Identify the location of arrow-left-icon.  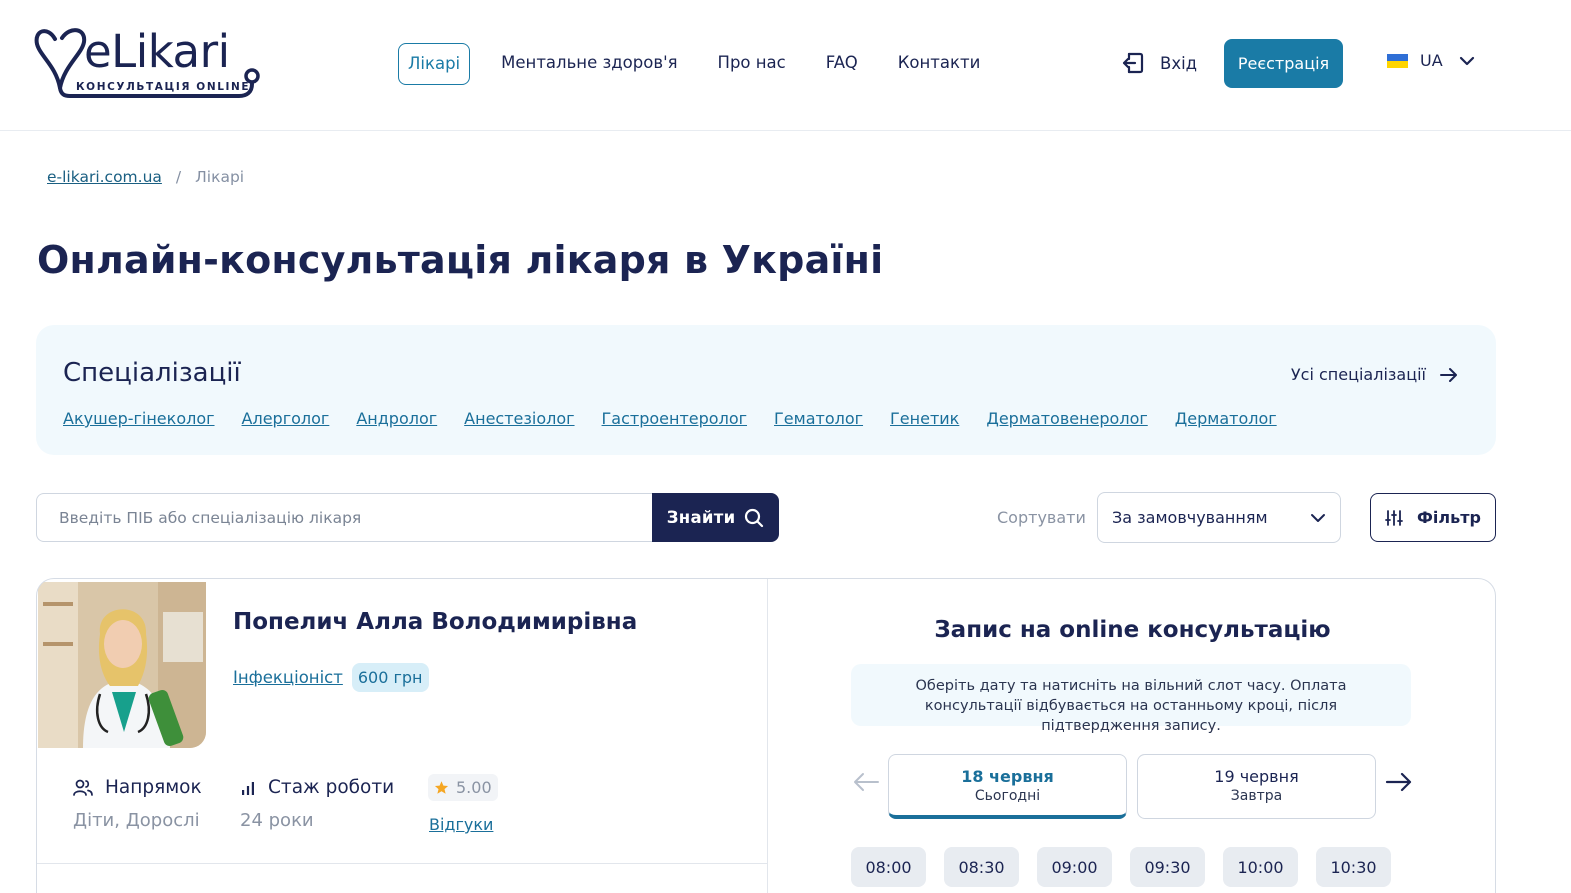
(866, 782).